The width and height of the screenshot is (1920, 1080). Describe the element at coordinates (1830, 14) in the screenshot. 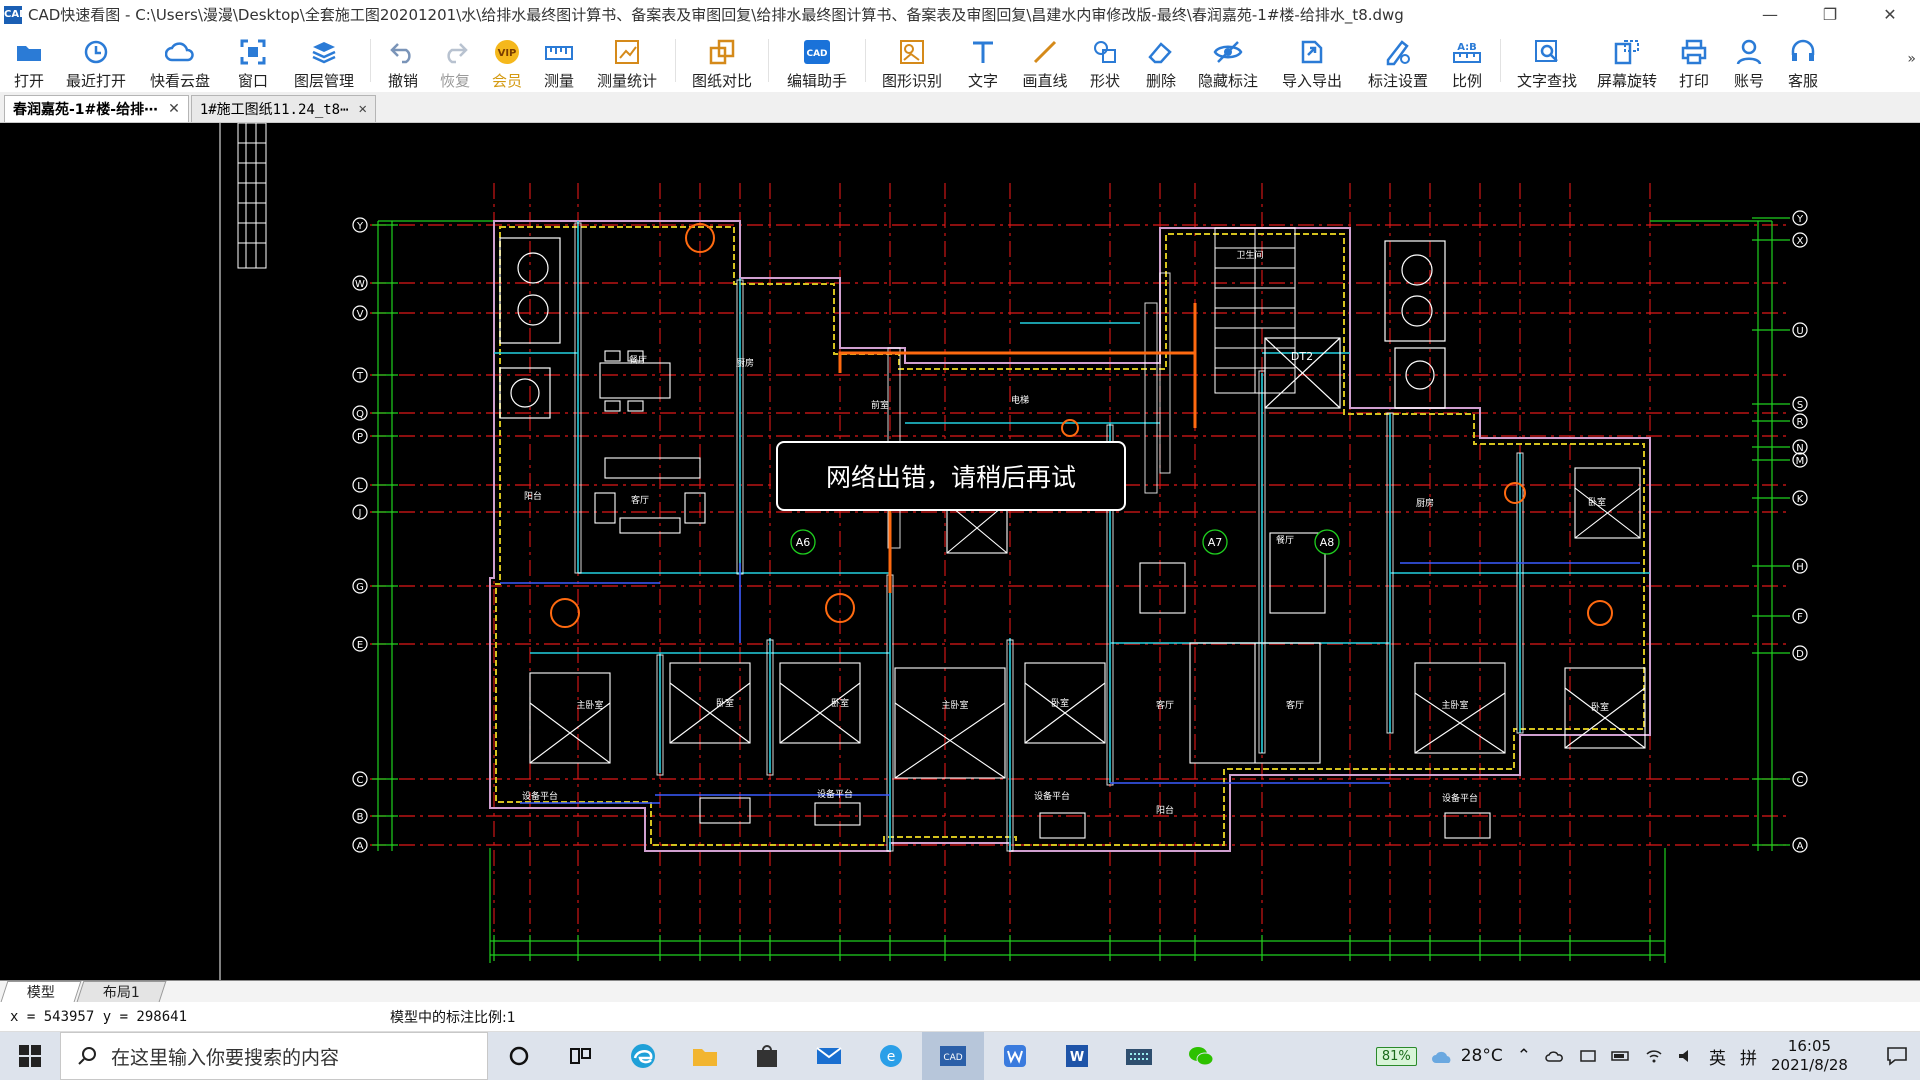

I see `maximize-button: ❐` at that location.